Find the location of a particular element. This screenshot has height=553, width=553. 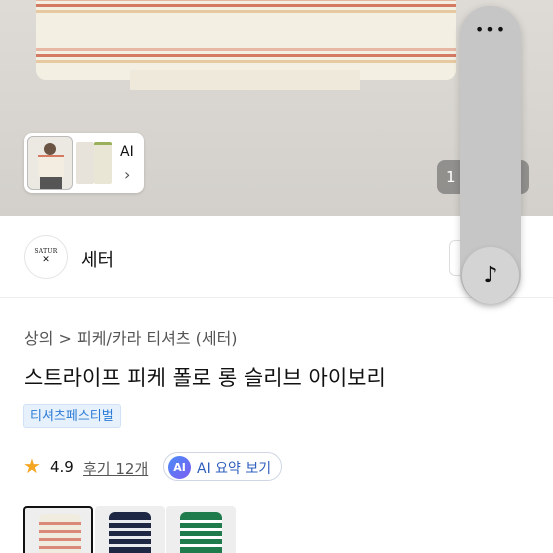

floating-side-panel: ••• ♪ is located at coordinates (490, 155).